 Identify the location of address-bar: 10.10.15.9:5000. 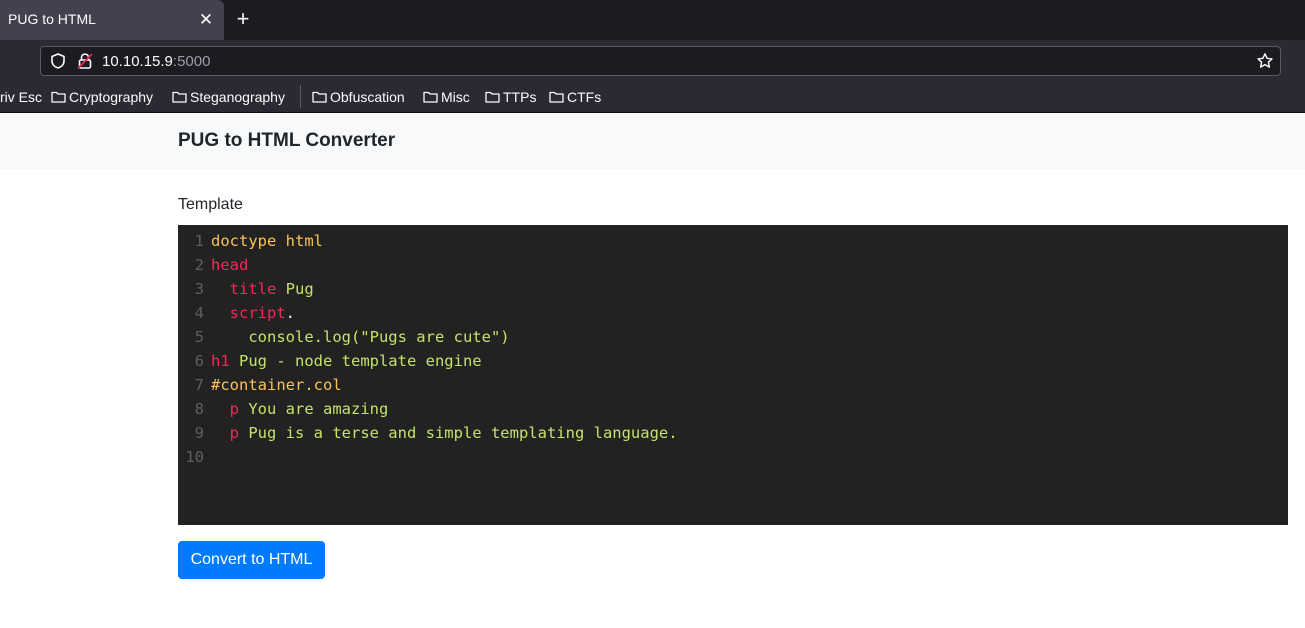
(660, 61).